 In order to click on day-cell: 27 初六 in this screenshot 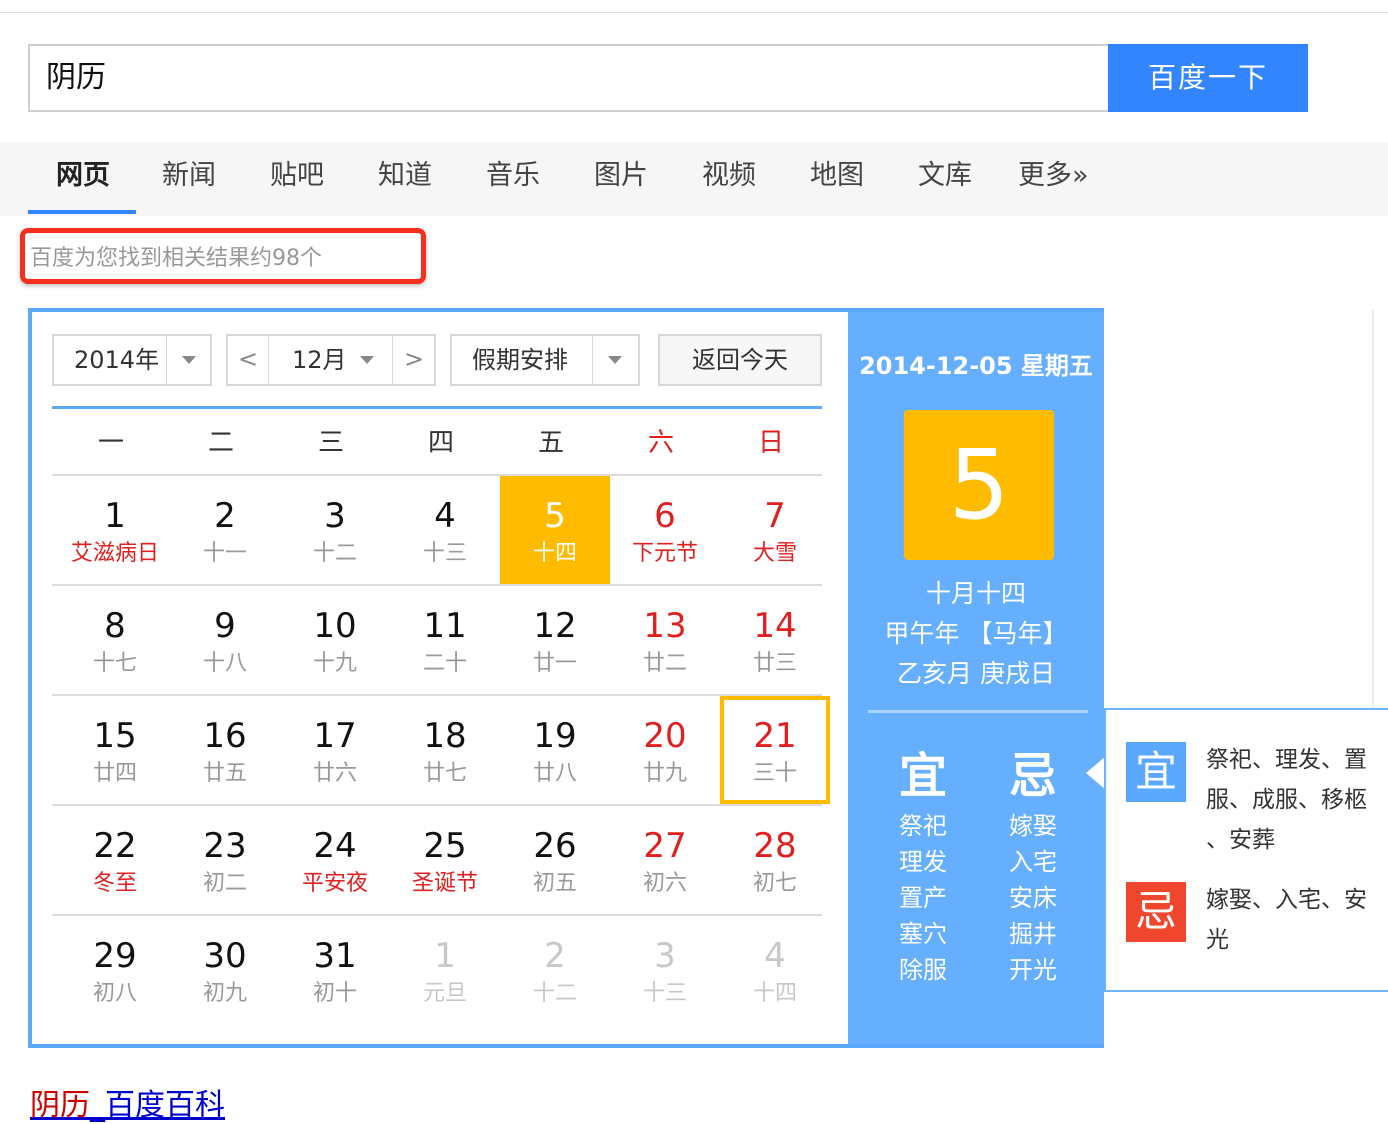, I will do `click(665, 860)`.